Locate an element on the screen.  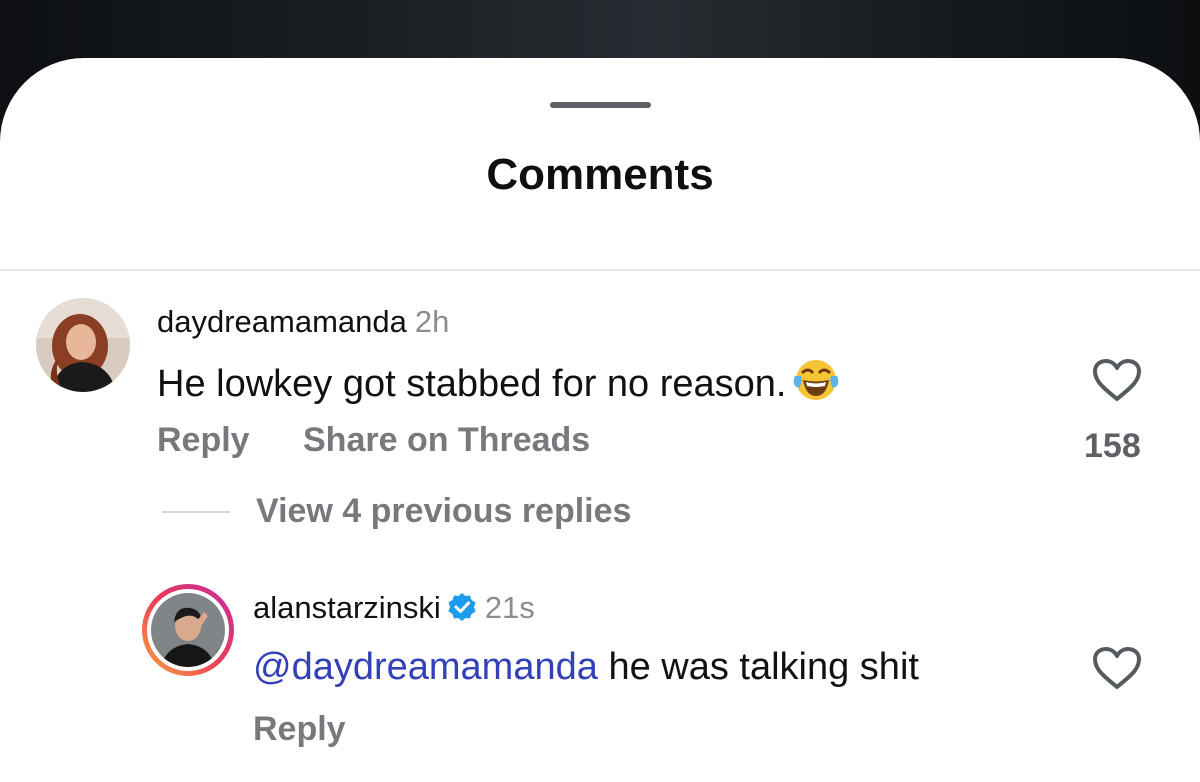
reply-username: alanstarzinski is located at coordinates (347, 607).